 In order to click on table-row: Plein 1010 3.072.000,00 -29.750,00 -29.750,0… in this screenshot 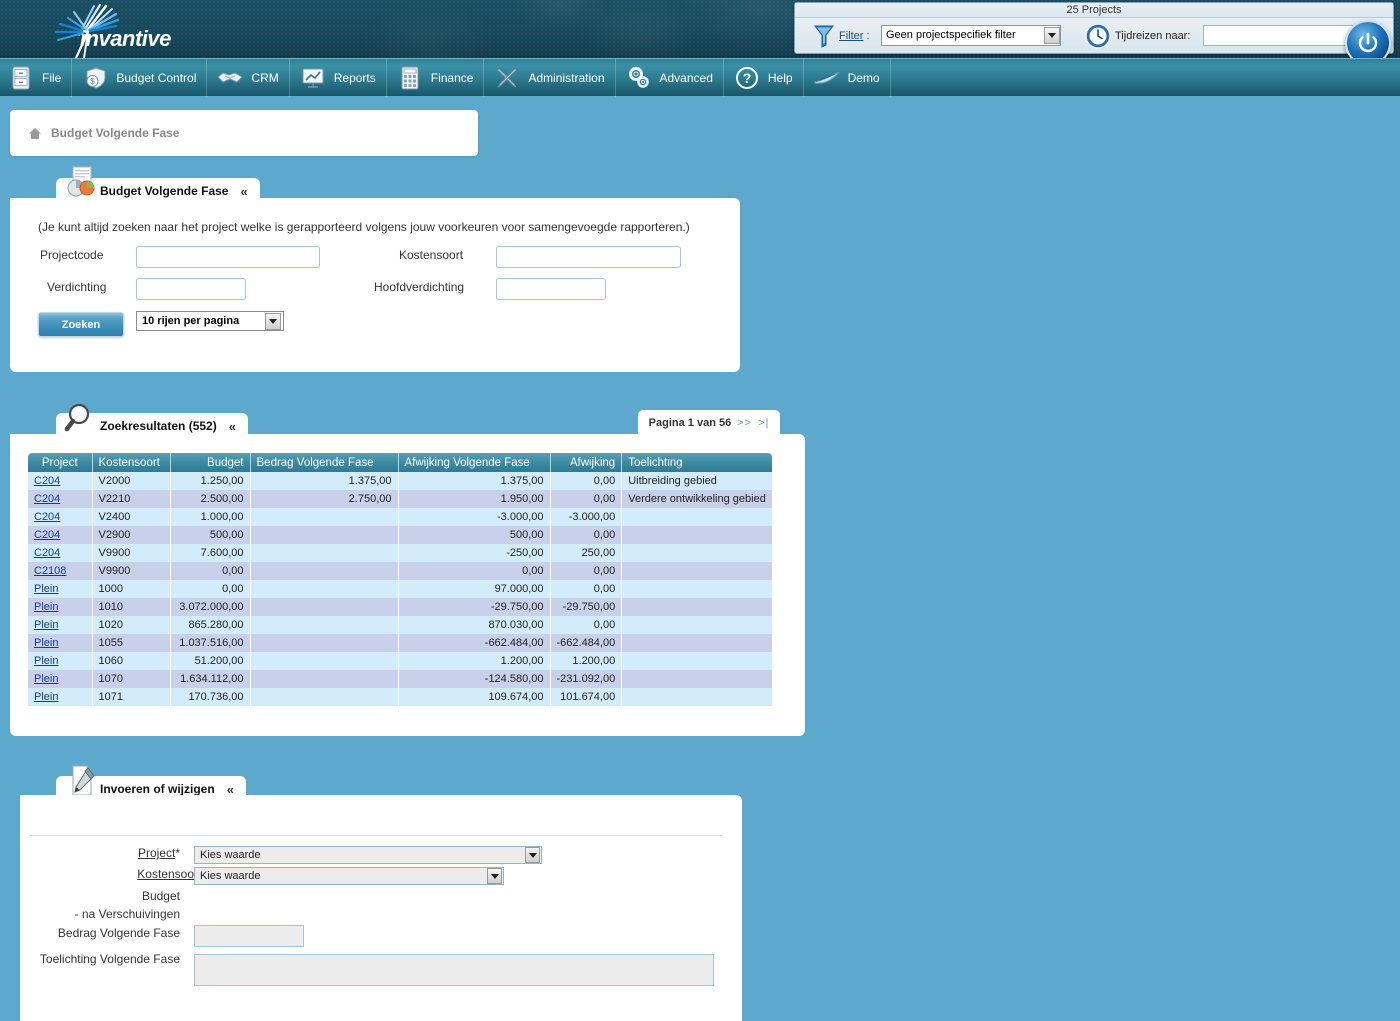, I will do `click(400, 607)`.